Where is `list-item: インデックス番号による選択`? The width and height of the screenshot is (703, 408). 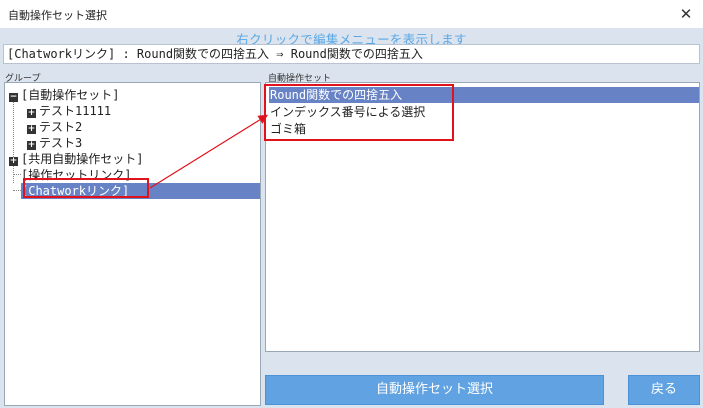
list-item: インデックス番号による選択 is located at coordinates (484, 112).